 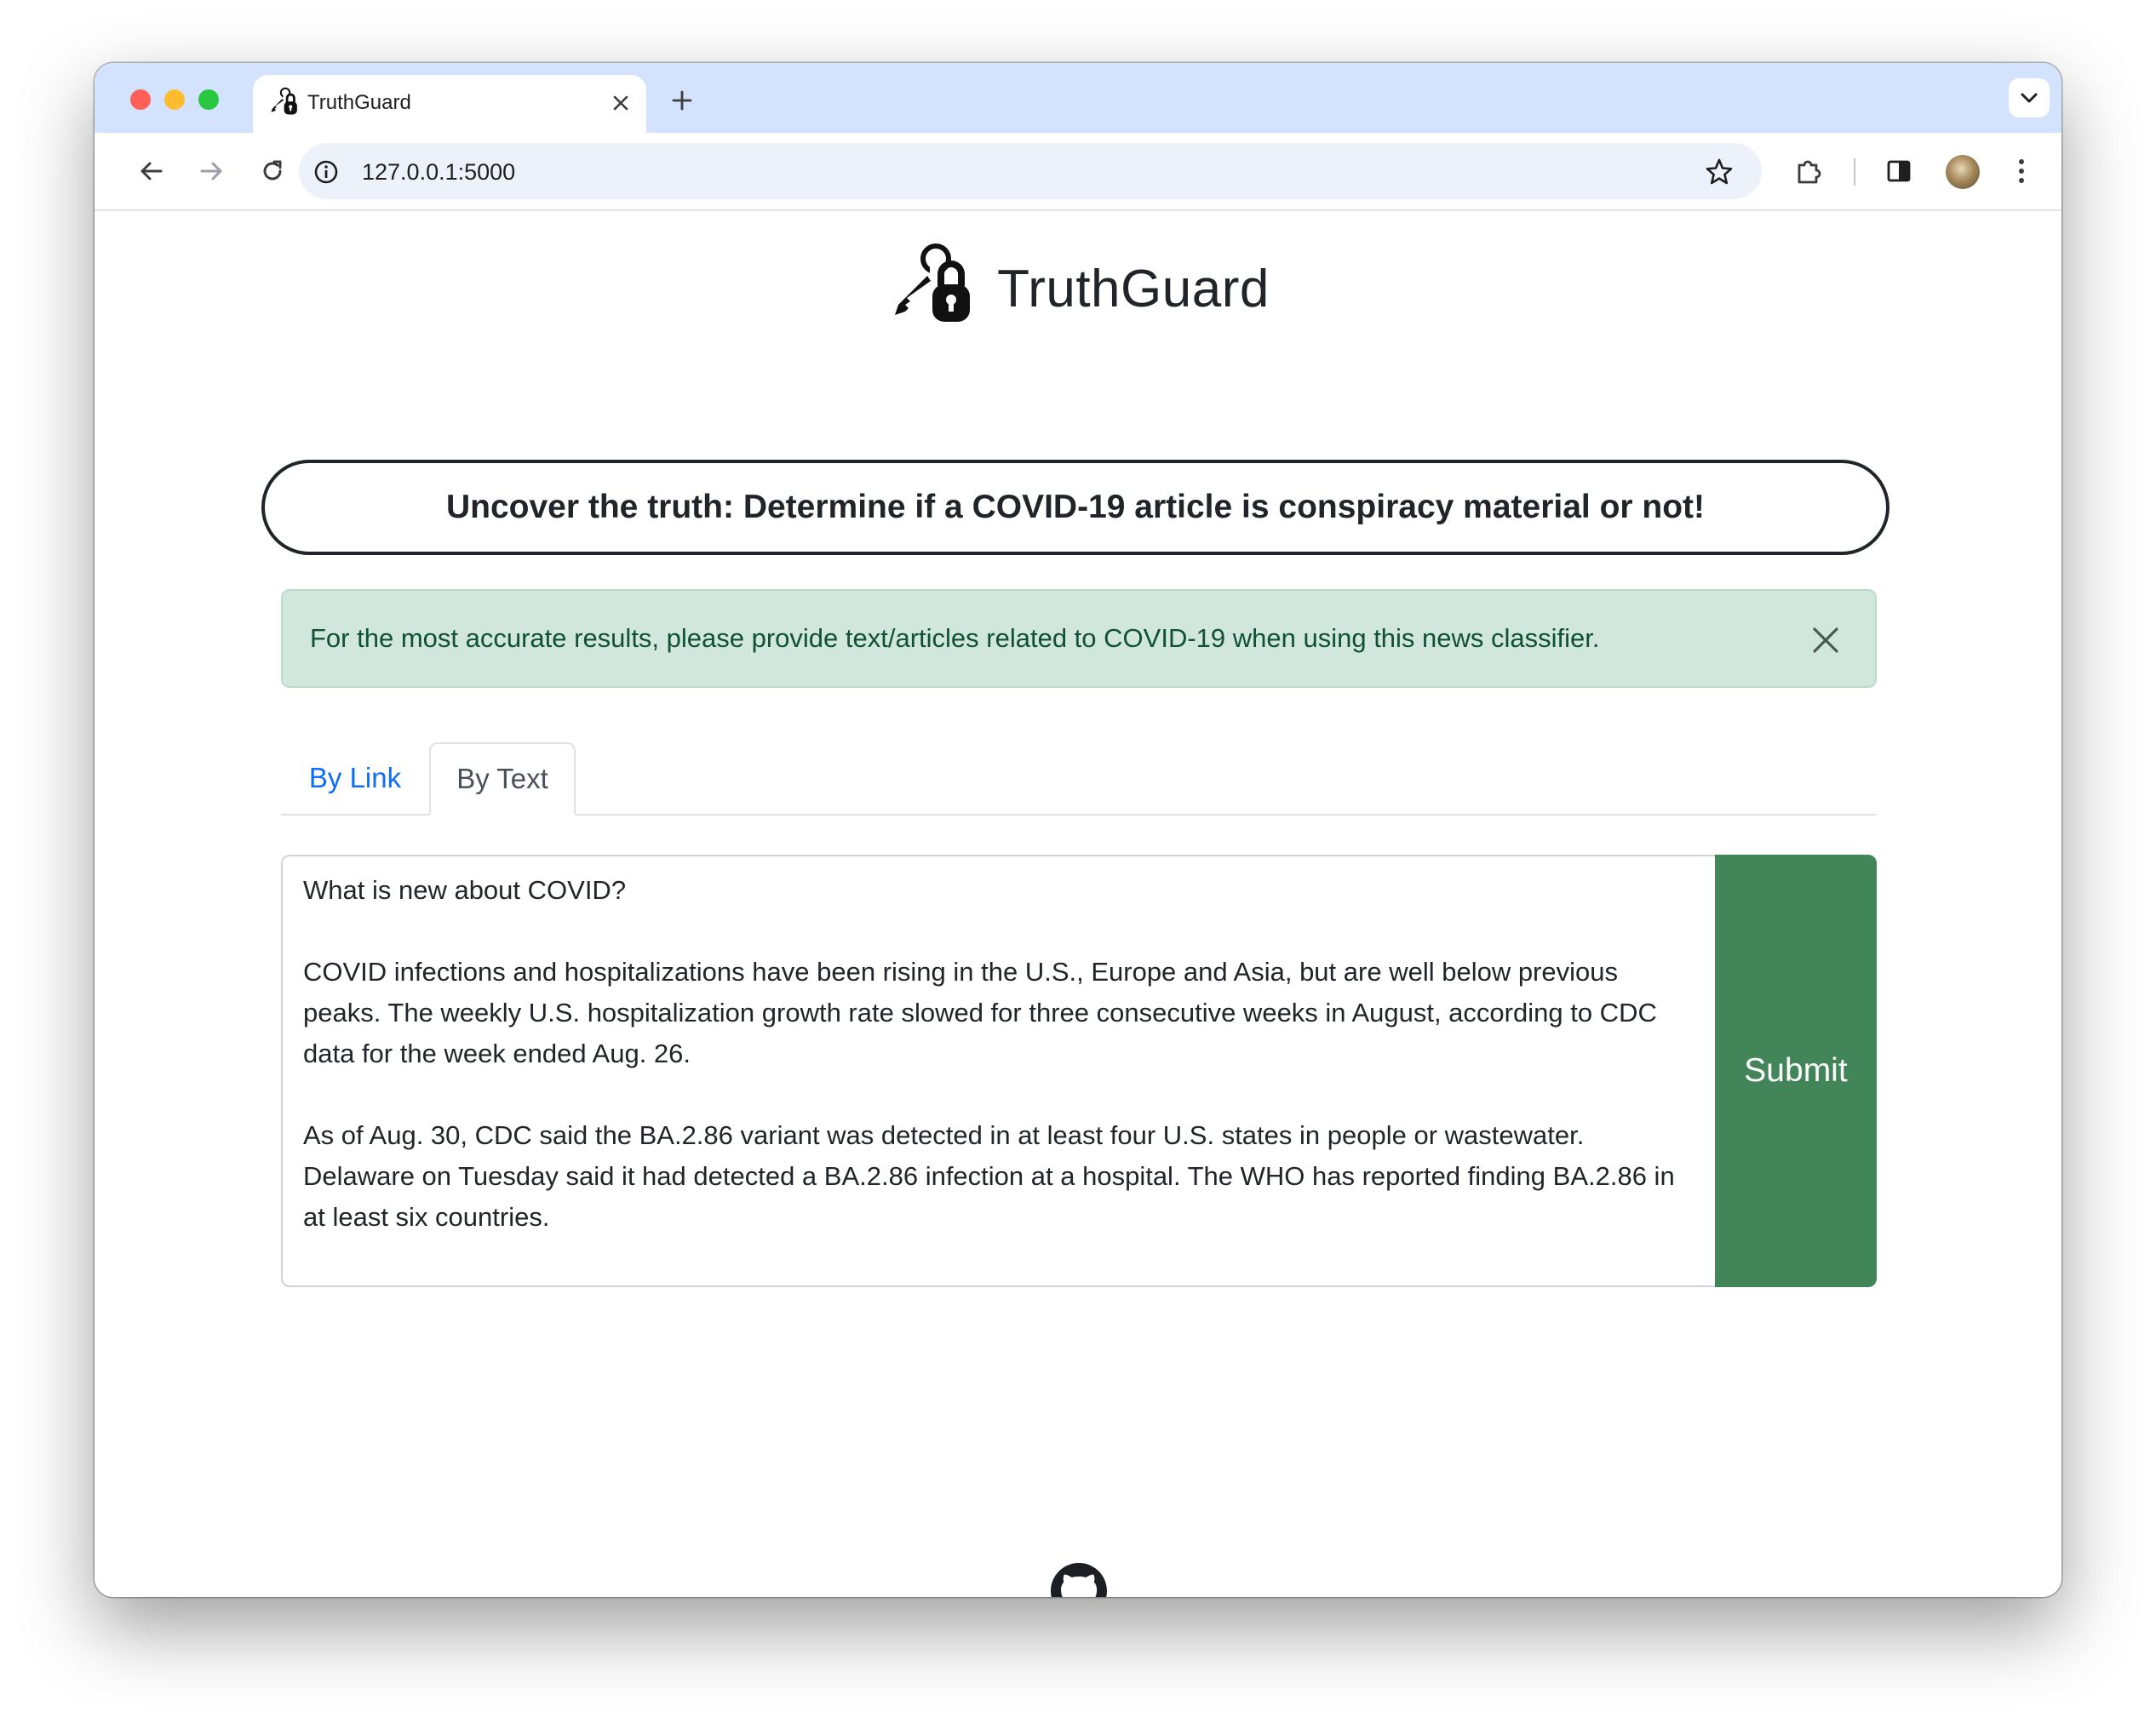 I want to click on submit-button: Submit, so click(x=1796, y=1071).